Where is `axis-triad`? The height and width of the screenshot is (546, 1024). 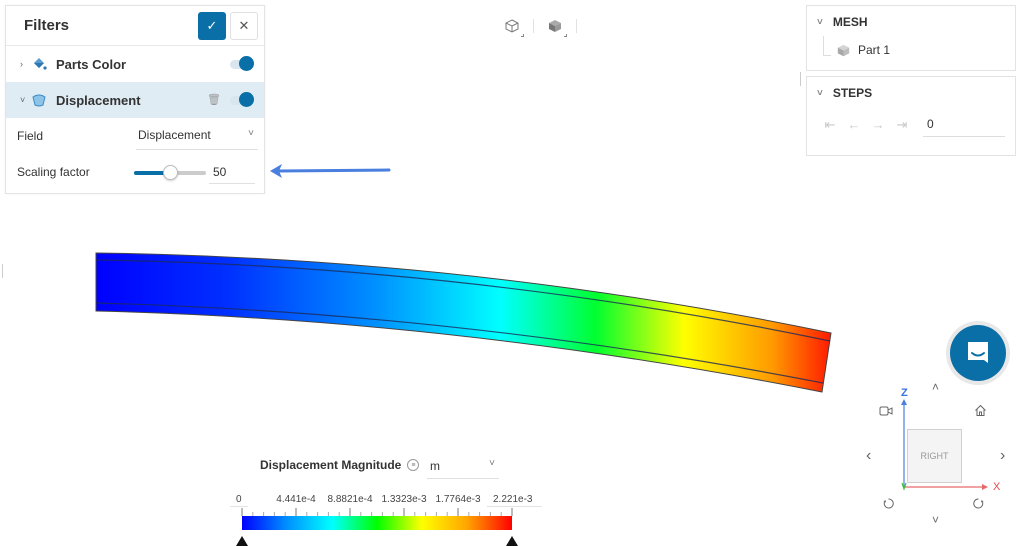 axis-triad is located at coordinates (944, 445).